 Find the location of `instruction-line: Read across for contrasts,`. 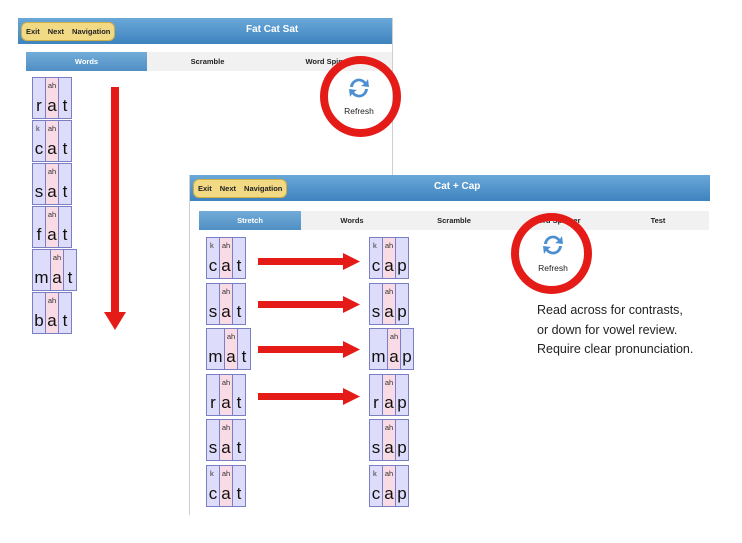

instruction-line: Read across for contrasts, is located at coordinates (610, 310).